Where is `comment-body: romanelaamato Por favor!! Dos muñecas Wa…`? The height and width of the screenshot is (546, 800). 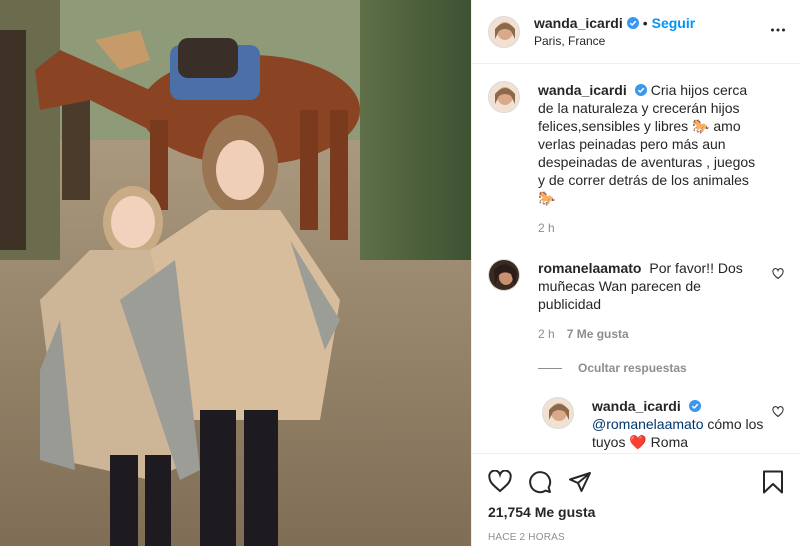 comment-body: romanelaamato Por favor!! Dos muñecas Wa… is located at coordinates (661, 301).